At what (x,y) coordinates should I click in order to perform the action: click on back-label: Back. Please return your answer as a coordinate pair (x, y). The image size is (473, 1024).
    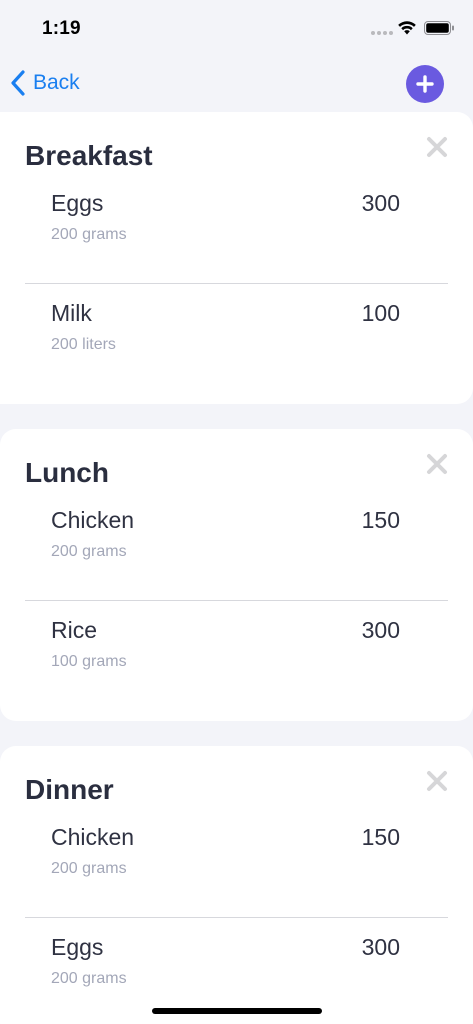
    Looking at the image, I should click on (56, 82).